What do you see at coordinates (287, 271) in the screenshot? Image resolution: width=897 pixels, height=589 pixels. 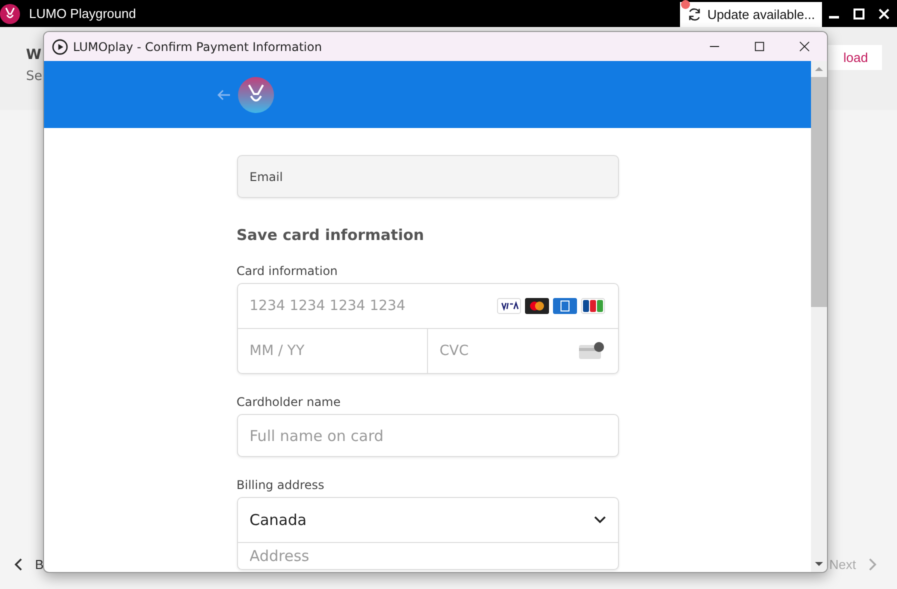 I see `field-label: Card information` at bounding box center [287, 271].